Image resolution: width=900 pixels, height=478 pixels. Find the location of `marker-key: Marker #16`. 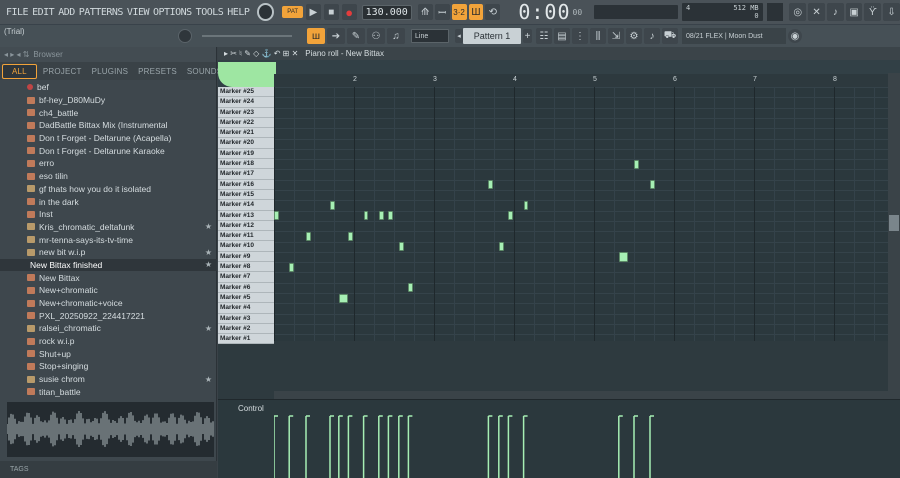

marker-key: Marker #16 is located at coordinates (246, 184).